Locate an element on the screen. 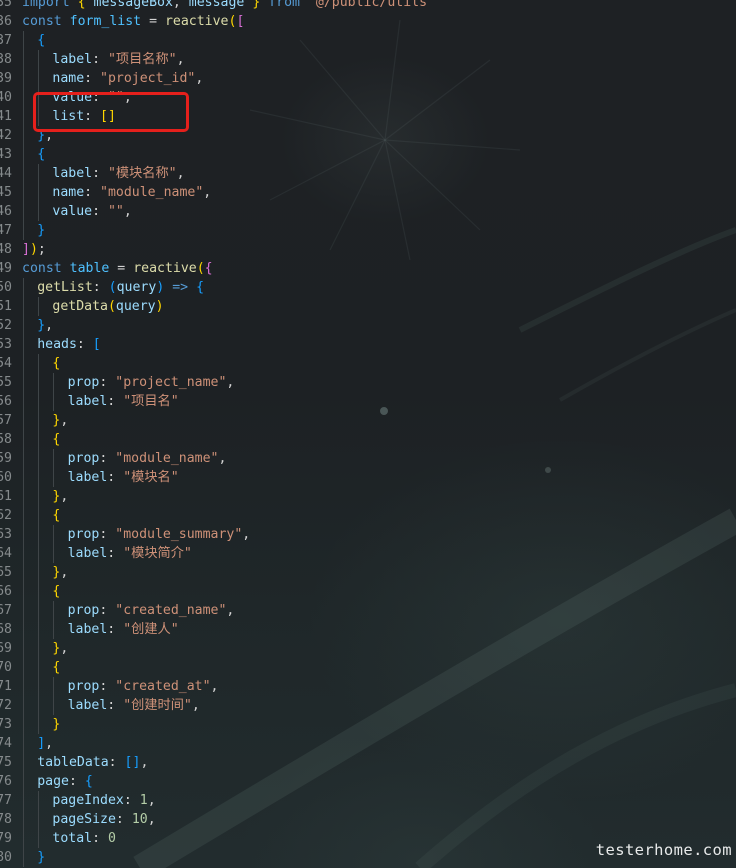  code-line: 65}, is located at coordinates (368, 572).